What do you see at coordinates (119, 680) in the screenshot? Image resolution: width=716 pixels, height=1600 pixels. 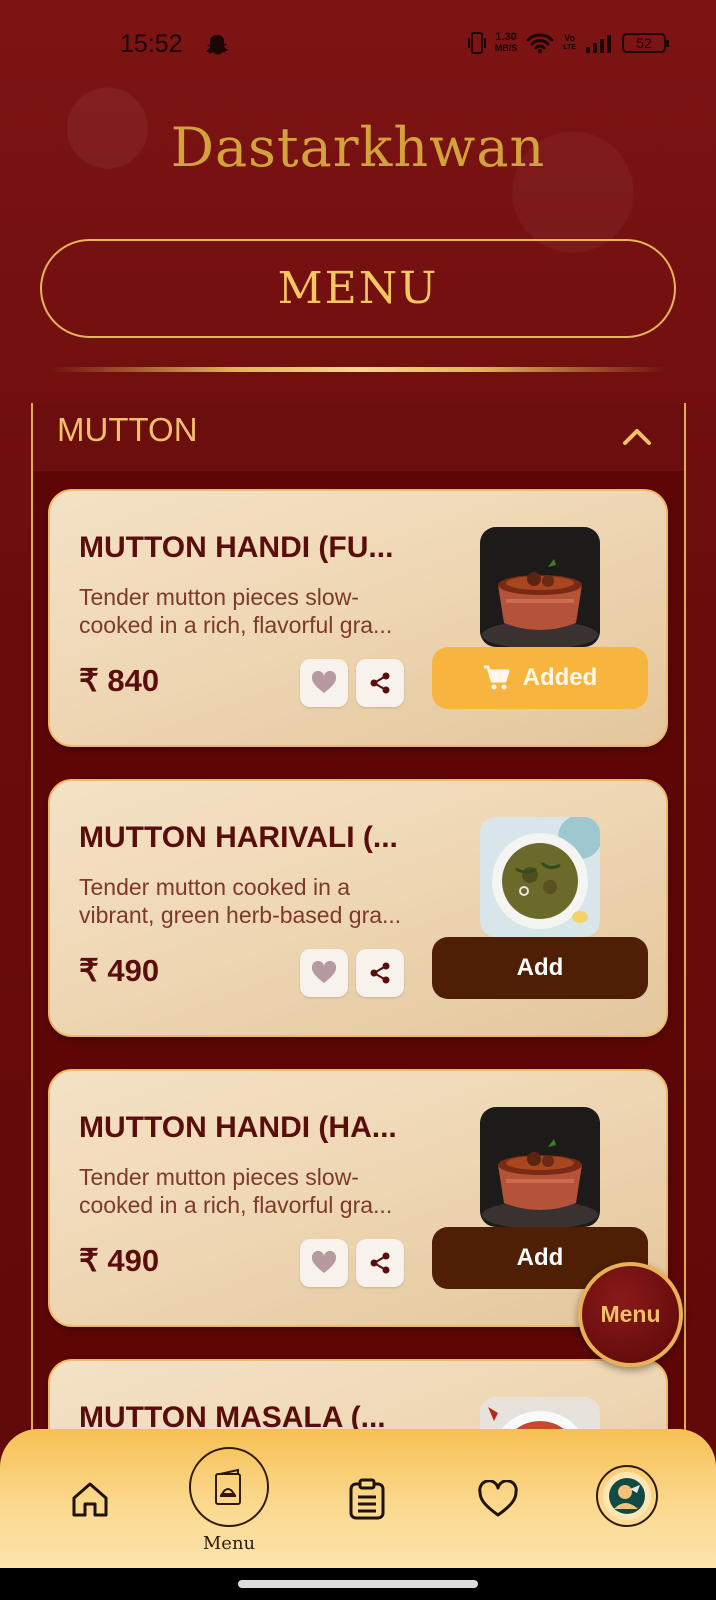 I see `item-price: ₹ 840` at bounding box center [119, 680].